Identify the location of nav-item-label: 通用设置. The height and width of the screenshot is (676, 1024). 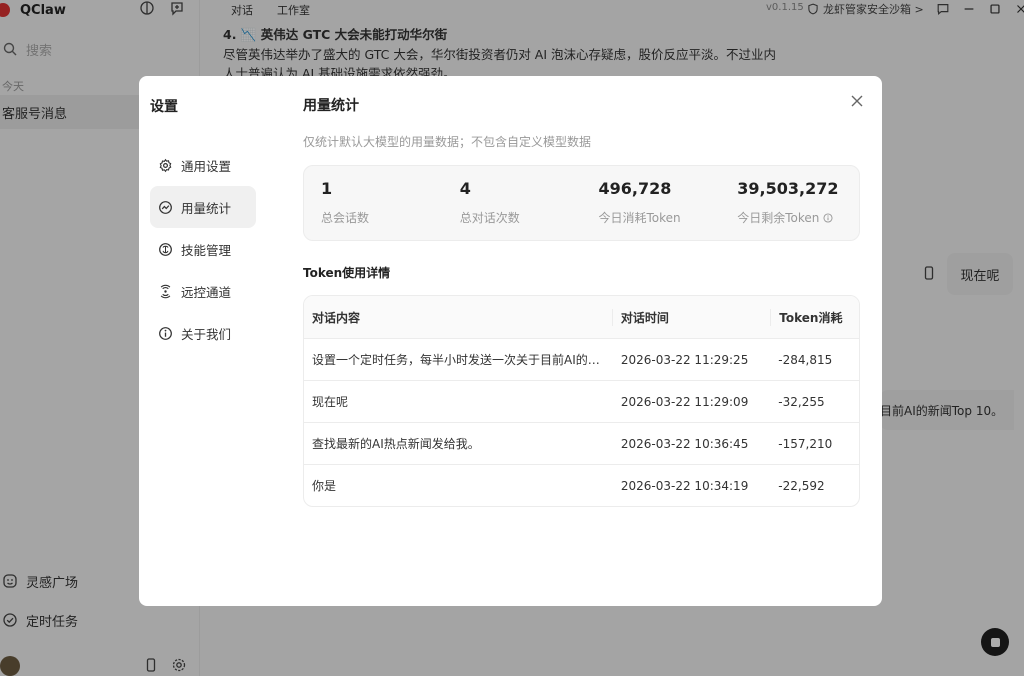
(206, 166).